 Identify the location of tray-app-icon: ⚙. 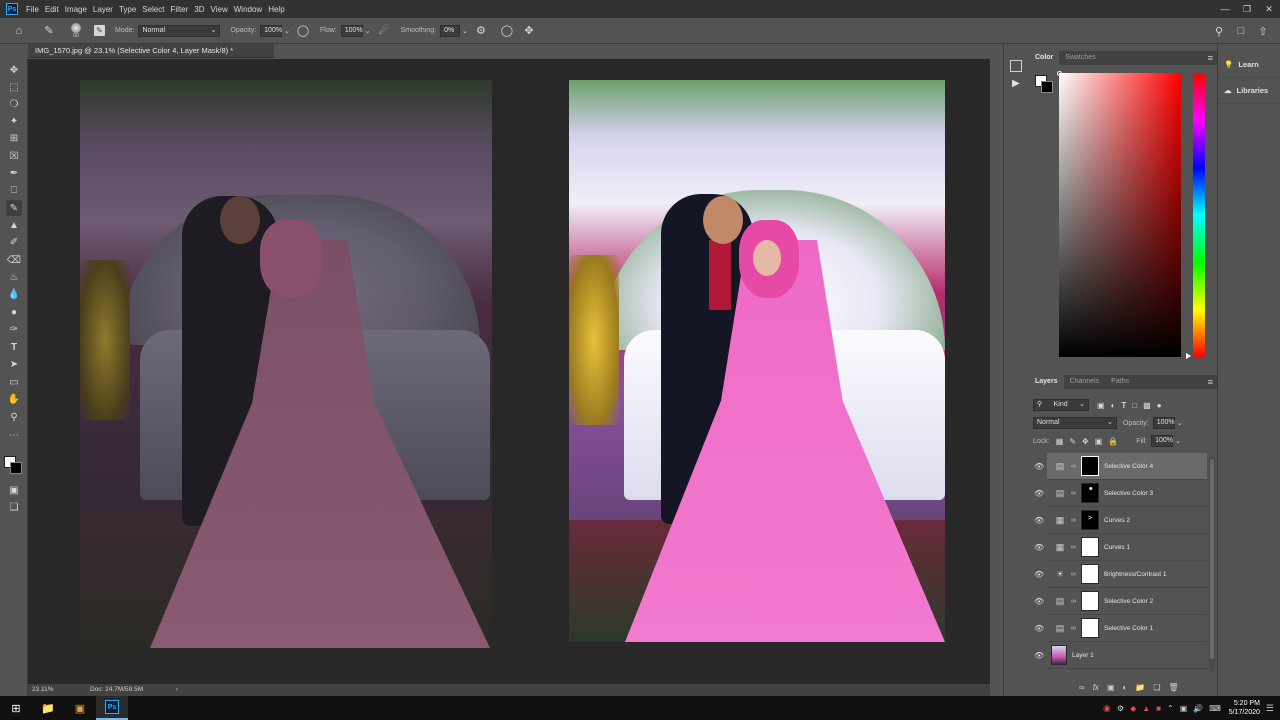
(1120, 708).